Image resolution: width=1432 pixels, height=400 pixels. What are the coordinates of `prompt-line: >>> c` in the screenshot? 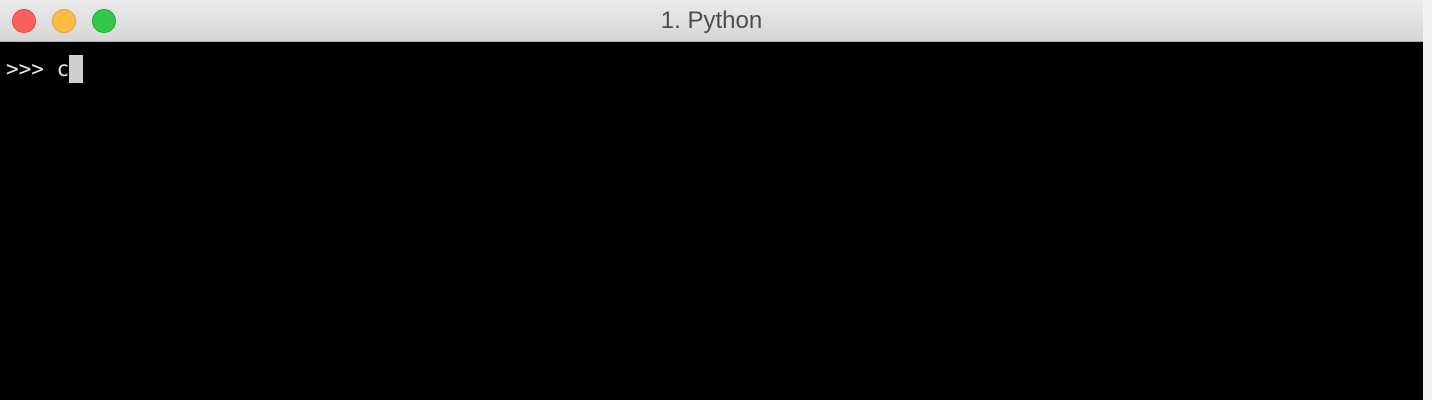 It's located at (45, 69).